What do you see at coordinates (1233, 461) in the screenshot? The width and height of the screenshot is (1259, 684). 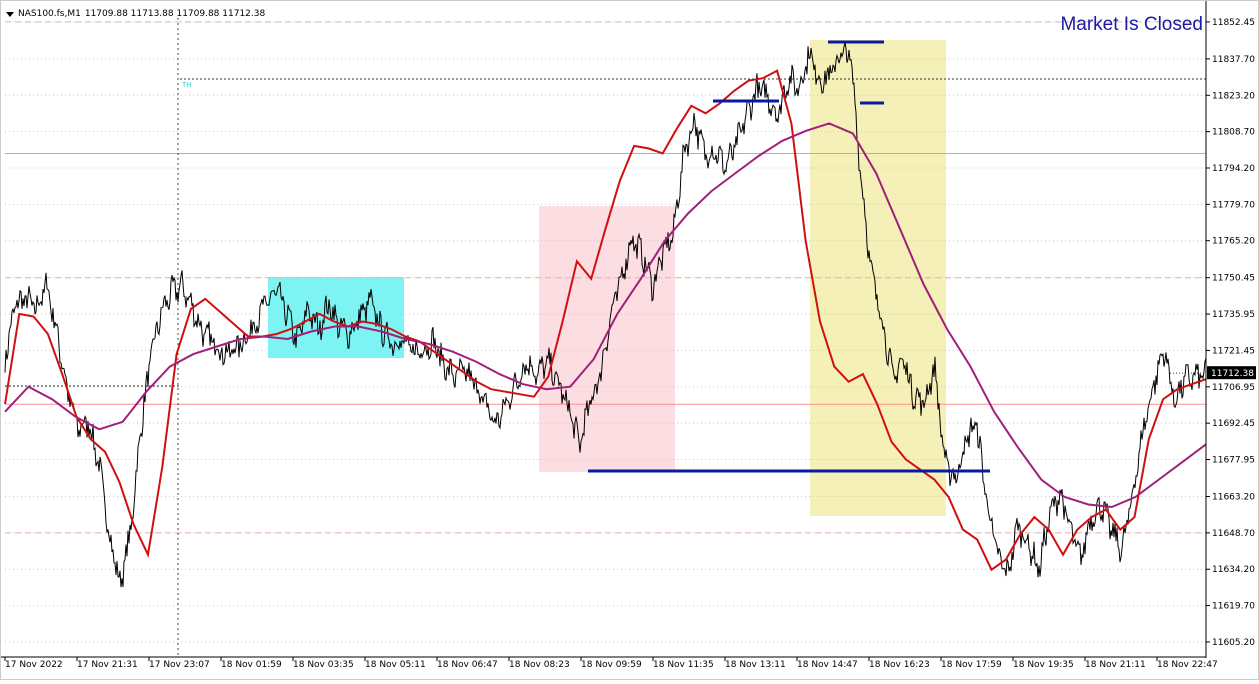 I see `y-tick-label: 11677.95` at bounding box center [1233, 461].